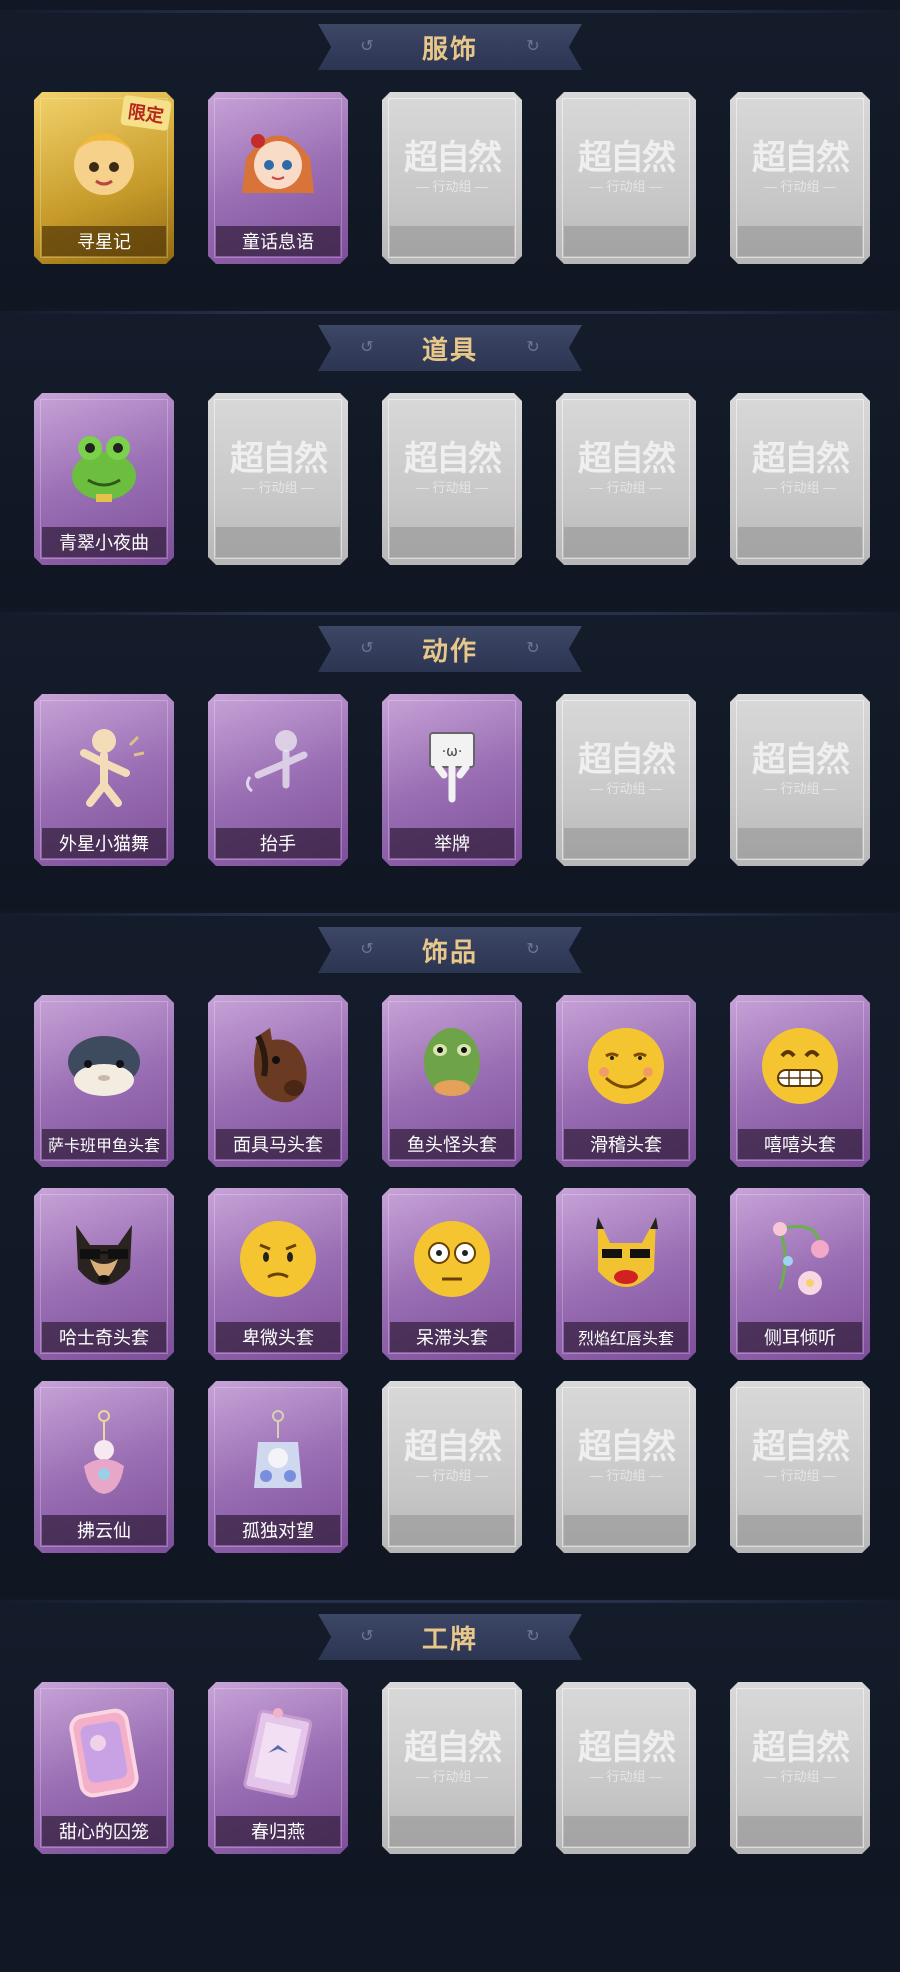 This screenshot has height=1972, width=900. I want to click on card-label-bar: 举牌, so click(452, 843).